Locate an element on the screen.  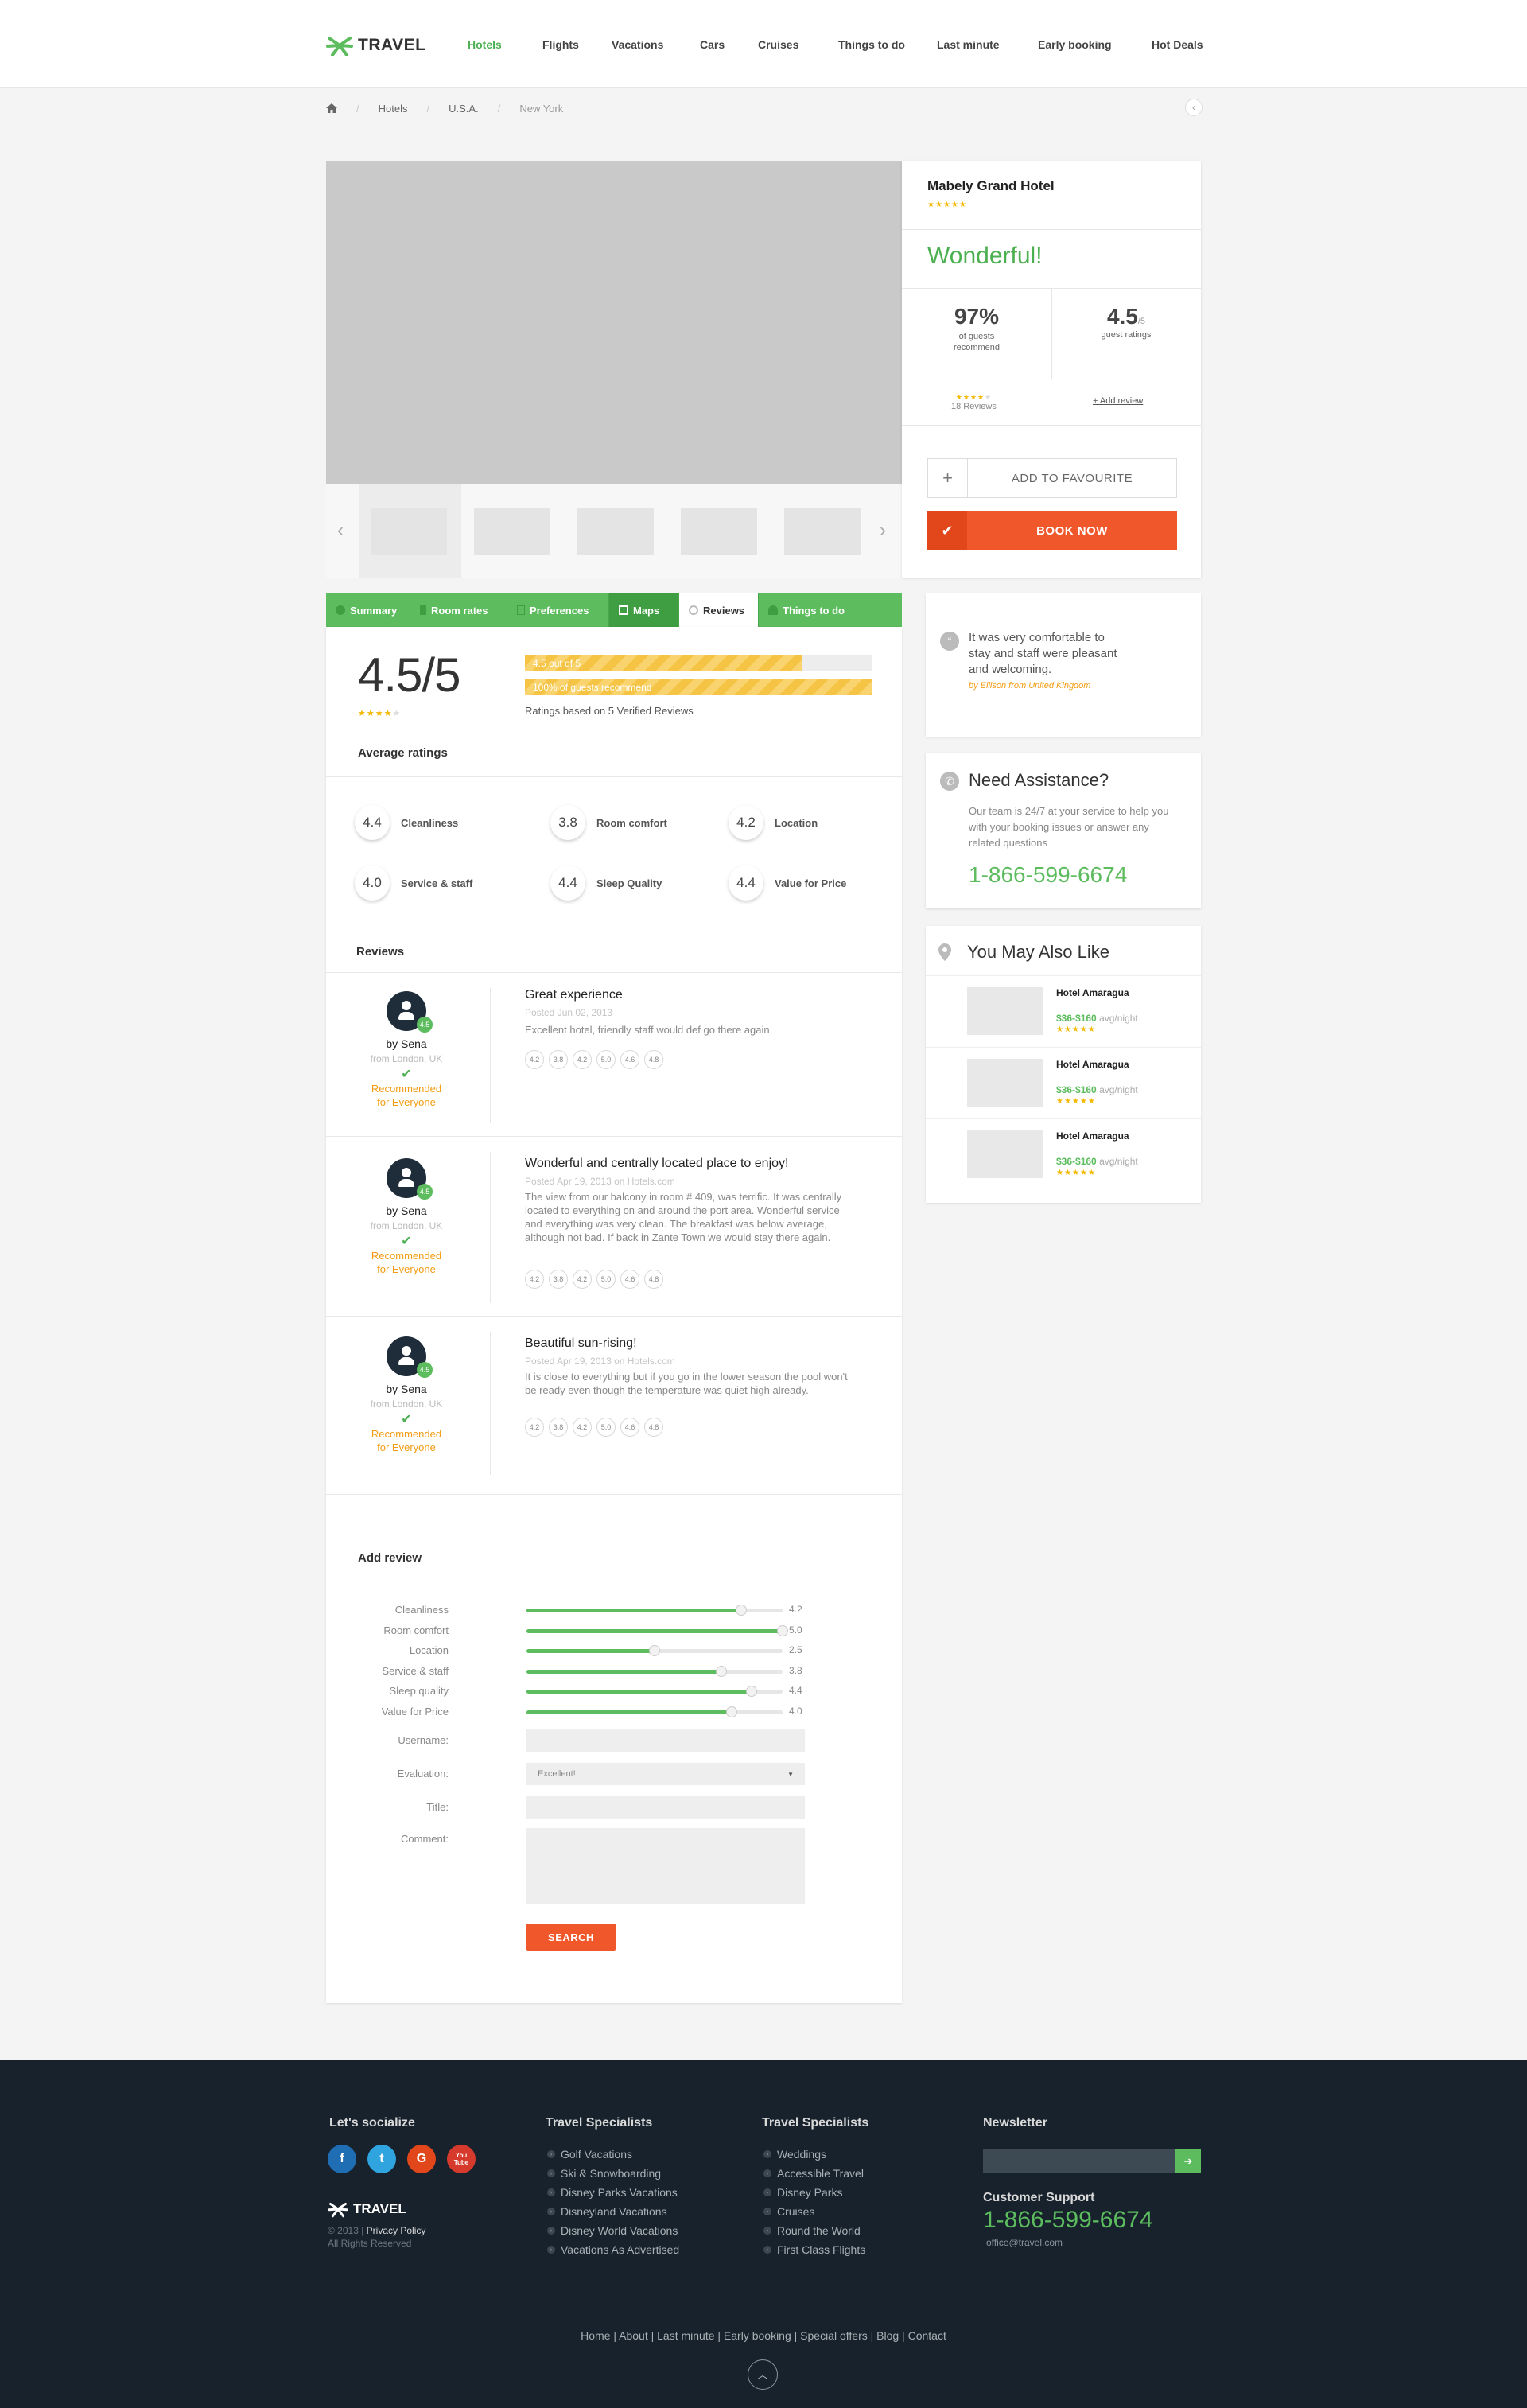
tab-reviews: Reviews is located at coordinates (719, 610).